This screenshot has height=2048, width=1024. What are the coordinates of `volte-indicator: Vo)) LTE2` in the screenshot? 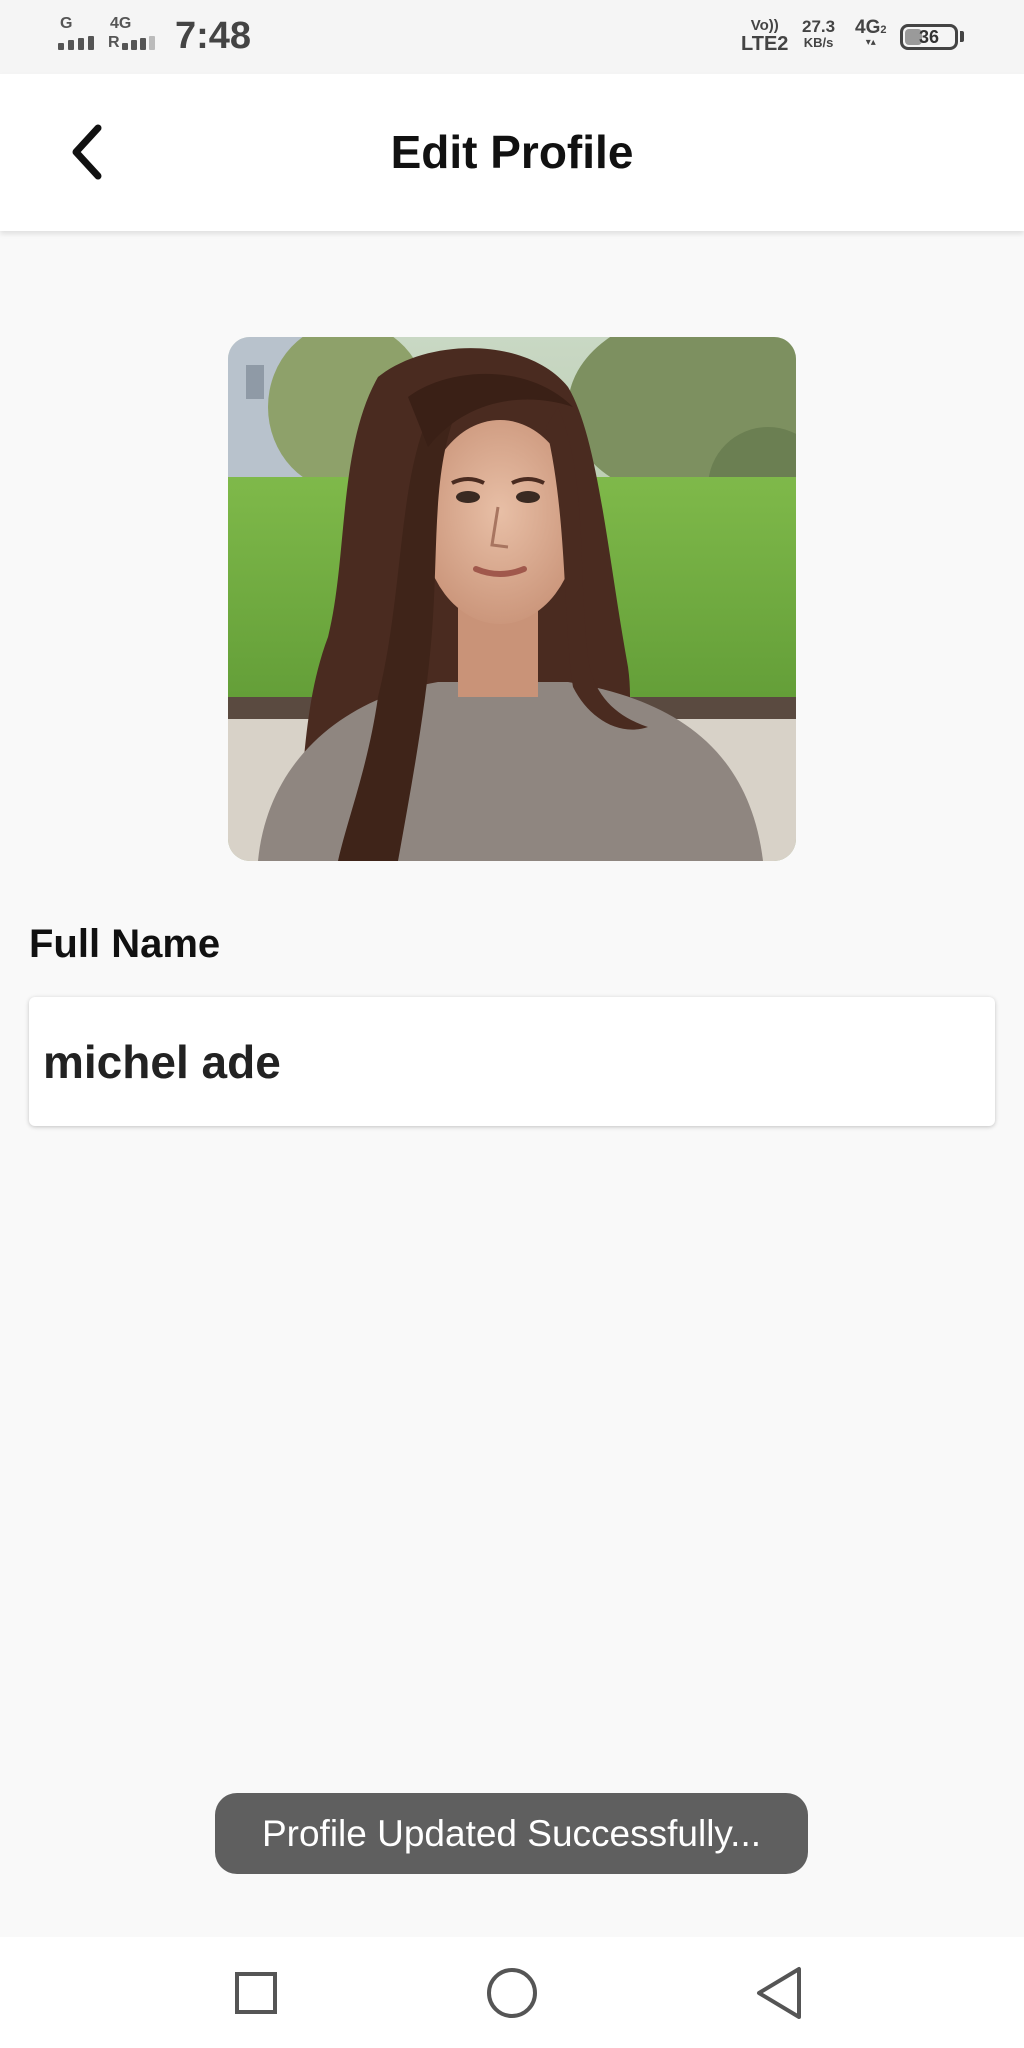 It's located at (765, 36).